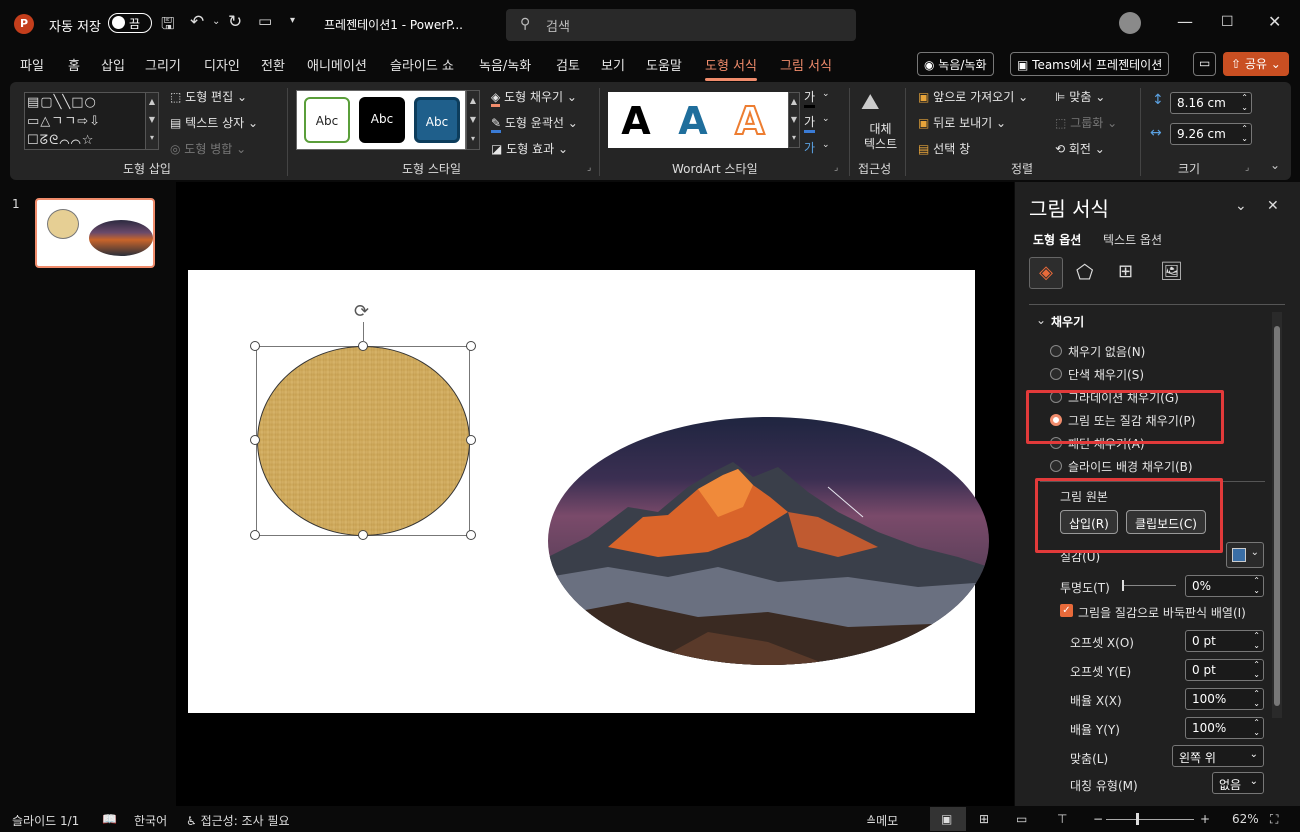  I want to click on shape-gallery: ▤▢╲╲□○ ▭△ㄱㄱ⇨⇩ ☐ᘔᘓ⌒⌒☆, so click(87, 121).